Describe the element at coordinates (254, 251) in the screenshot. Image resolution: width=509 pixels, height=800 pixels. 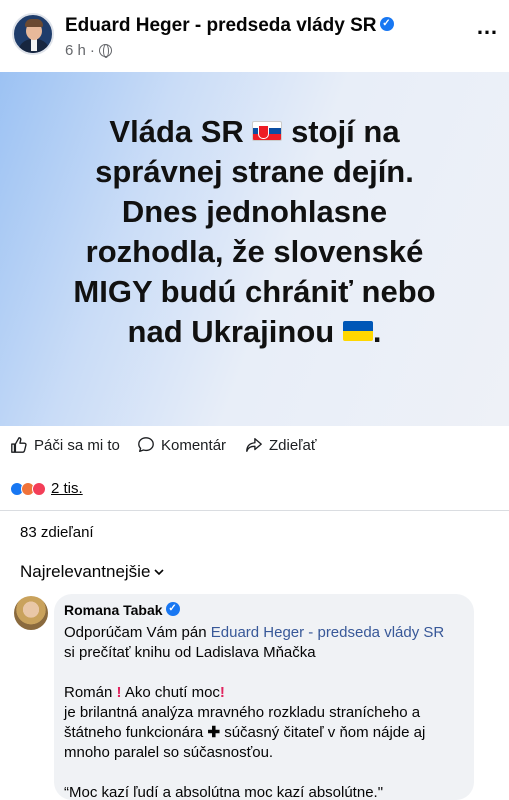
I see `banner-line-4: rozhodla, že slovenské` at that location.